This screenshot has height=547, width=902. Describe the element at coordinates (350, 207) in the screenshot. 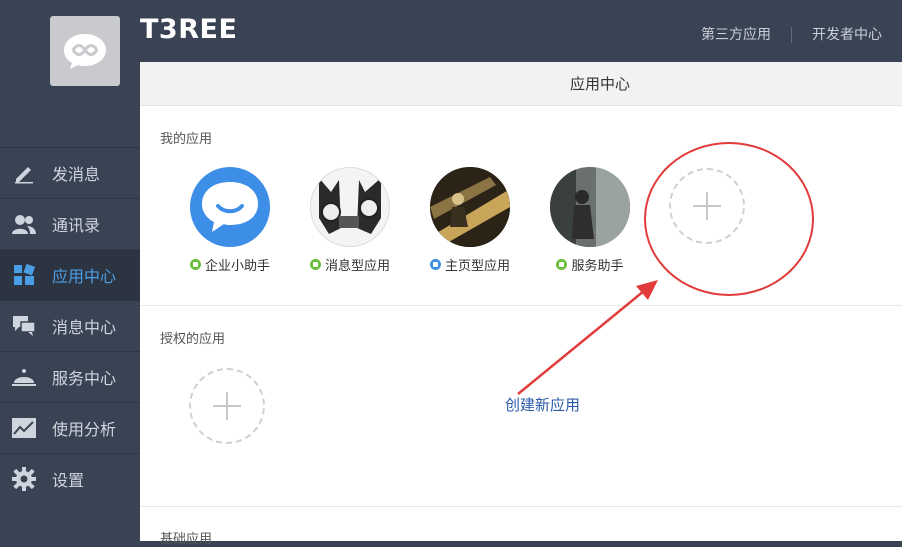

I see `message-type-app-icon` at that location.